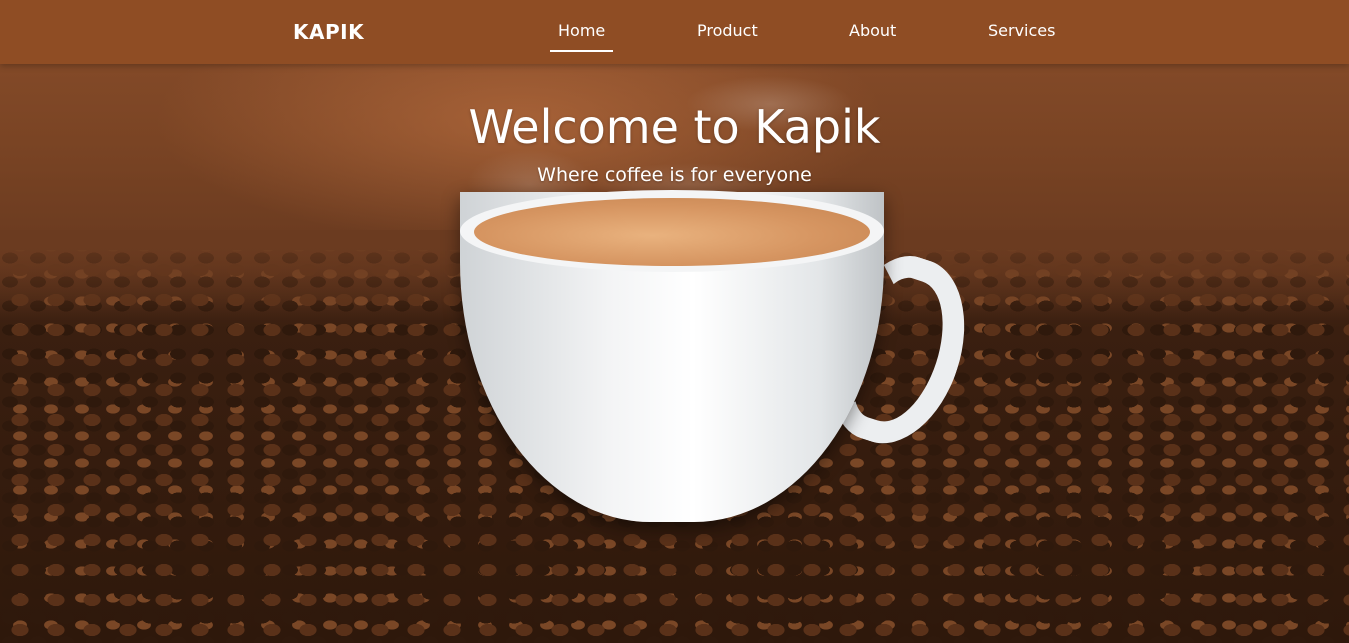 Image resolution: width=1349 pixels, height=643 pixels. Describe the element at coordinates (727, 36) in the screenshot. I see `nav-link-product: Product` at that location.